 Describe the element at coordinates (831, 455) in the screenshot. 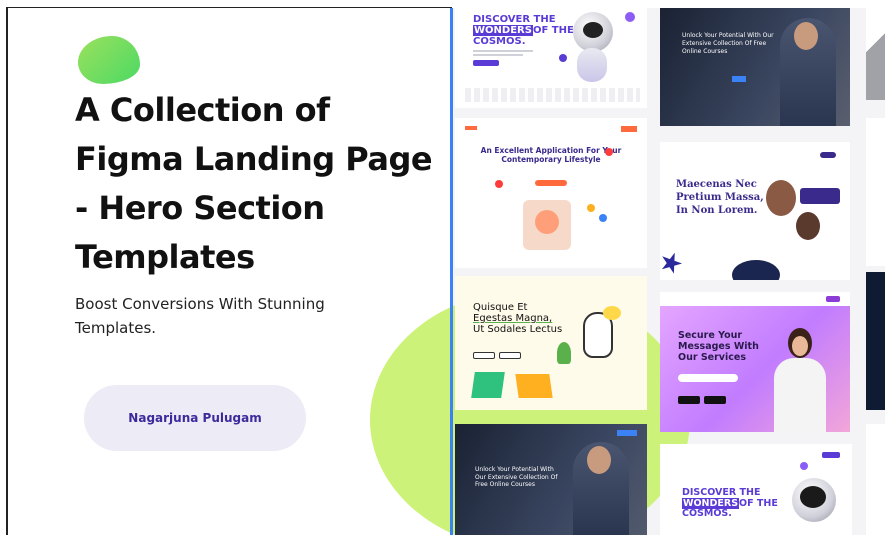

I see `cosmos2-nav-button` at that location.